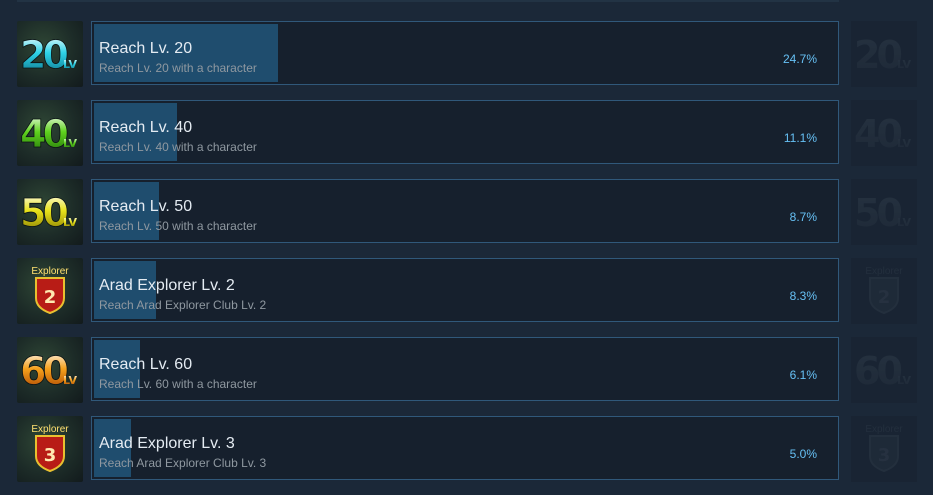  I want to click on explorer-2-icon: Explorer 2, so click(50, 291).